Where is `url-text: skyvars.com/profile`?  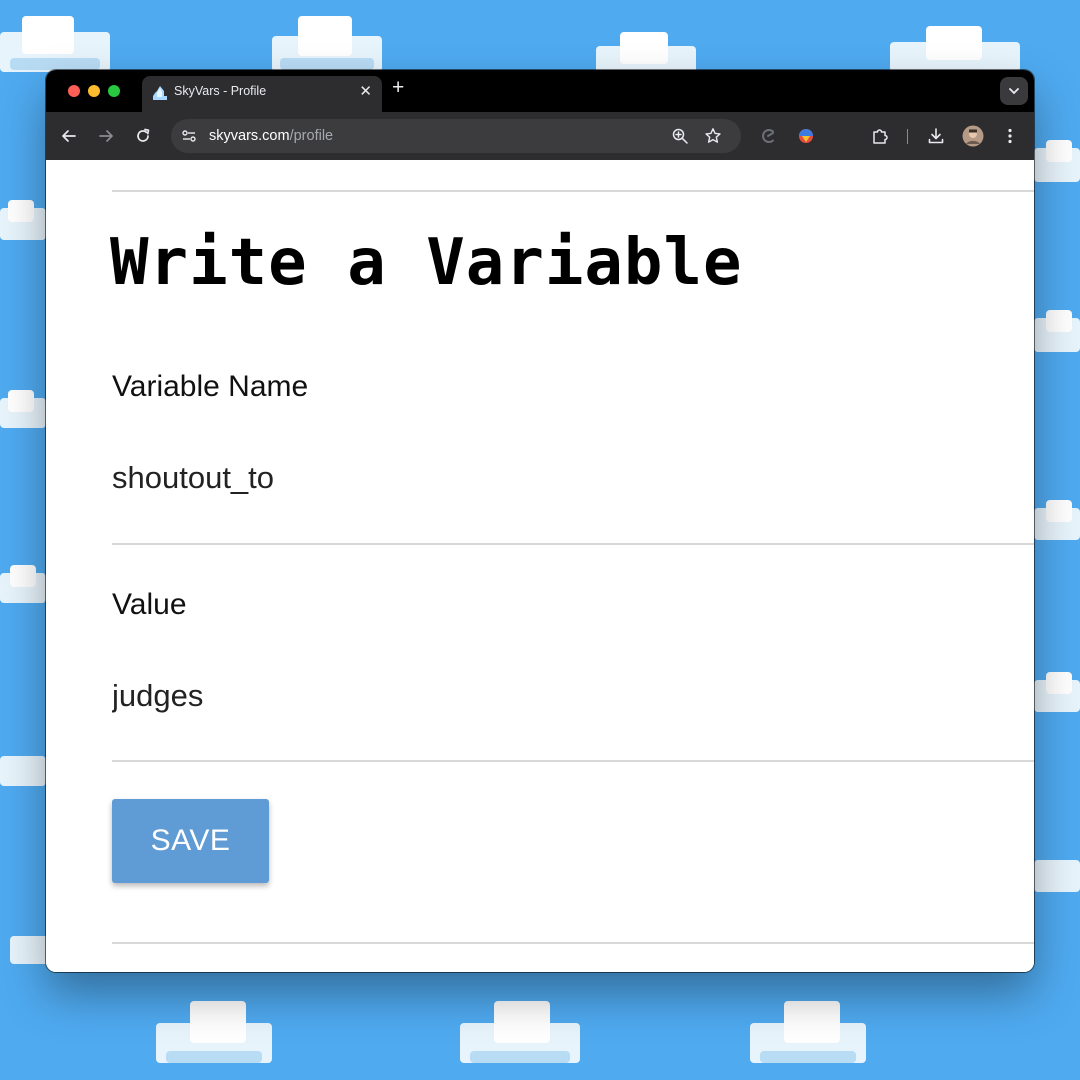
url-text: skyvars.com/profile is located at coordinates (271, 136).